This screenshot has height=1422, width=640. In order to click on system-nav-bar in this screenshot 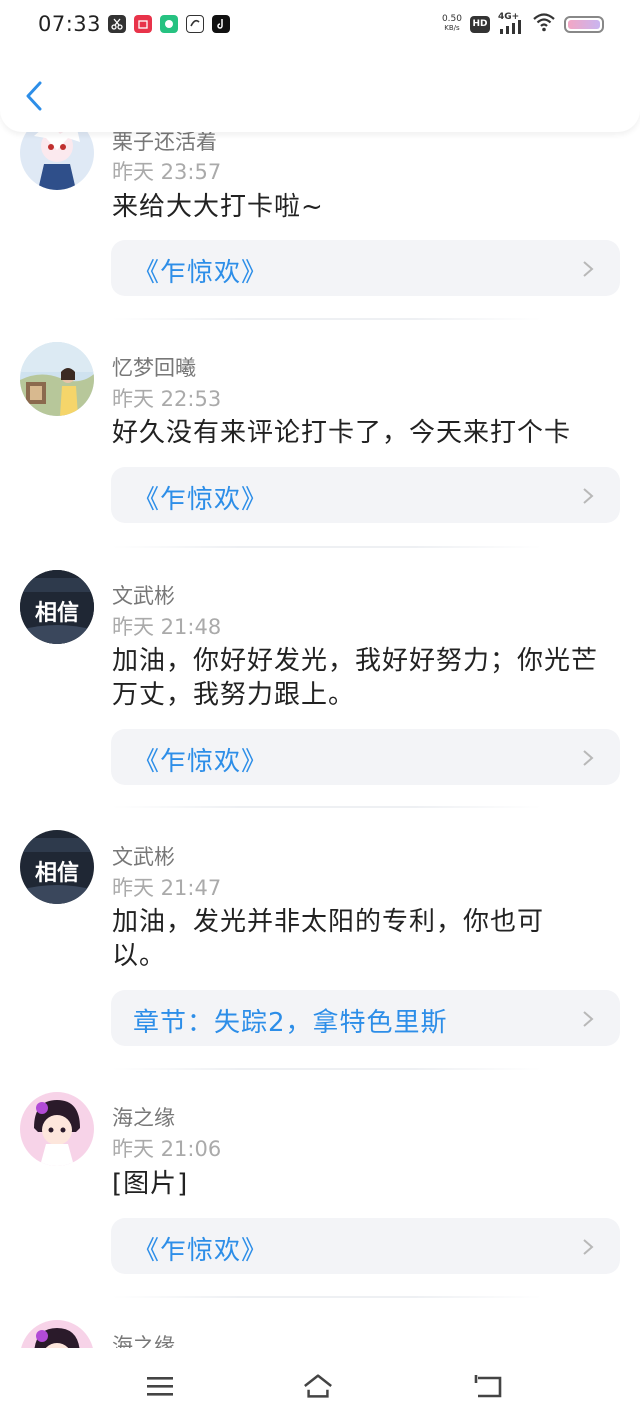, I will do `click(320, 1385)`.